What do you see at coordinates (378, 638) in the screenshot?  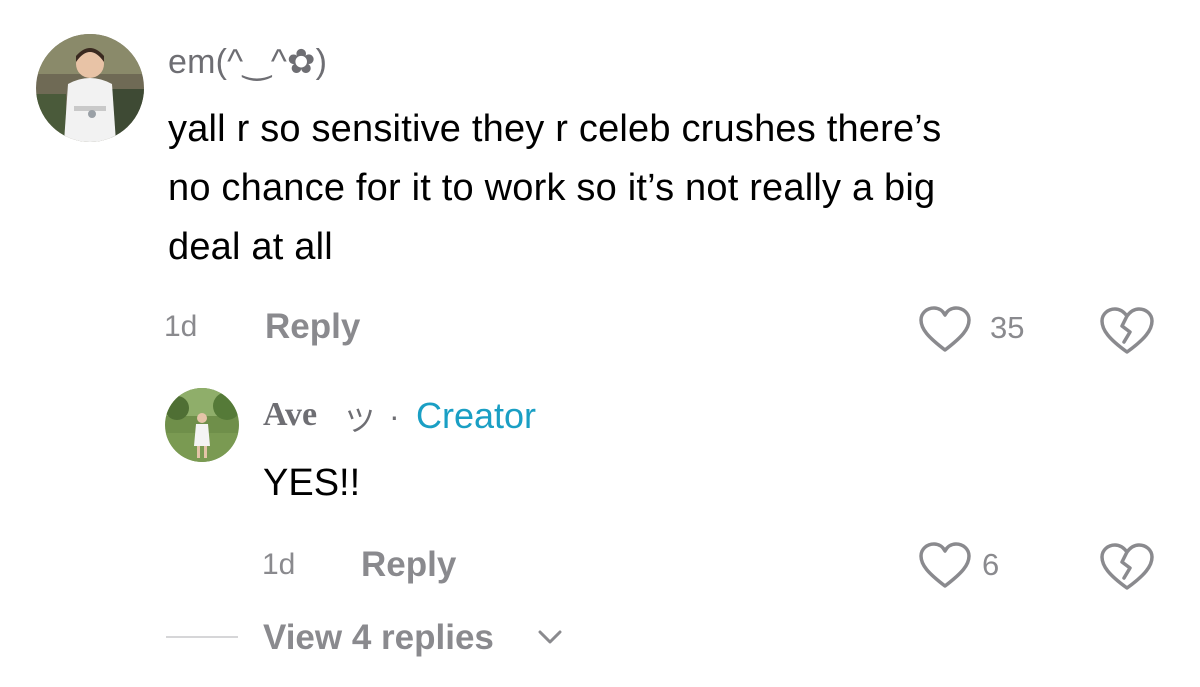 I see `view-replies-button: View 4 replies` at bounding box center [378, 638].